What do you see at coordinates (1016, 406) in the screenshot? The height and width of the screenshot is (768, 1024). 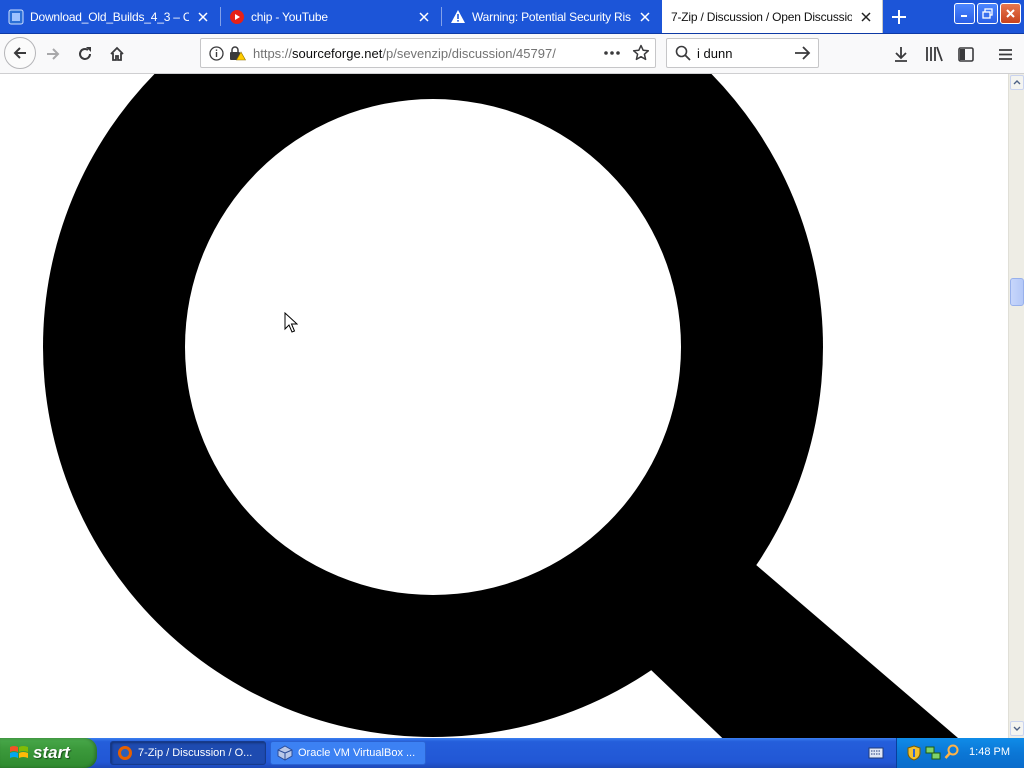 I see `vertical-scrollbar` at bounding box center [1016, 406].